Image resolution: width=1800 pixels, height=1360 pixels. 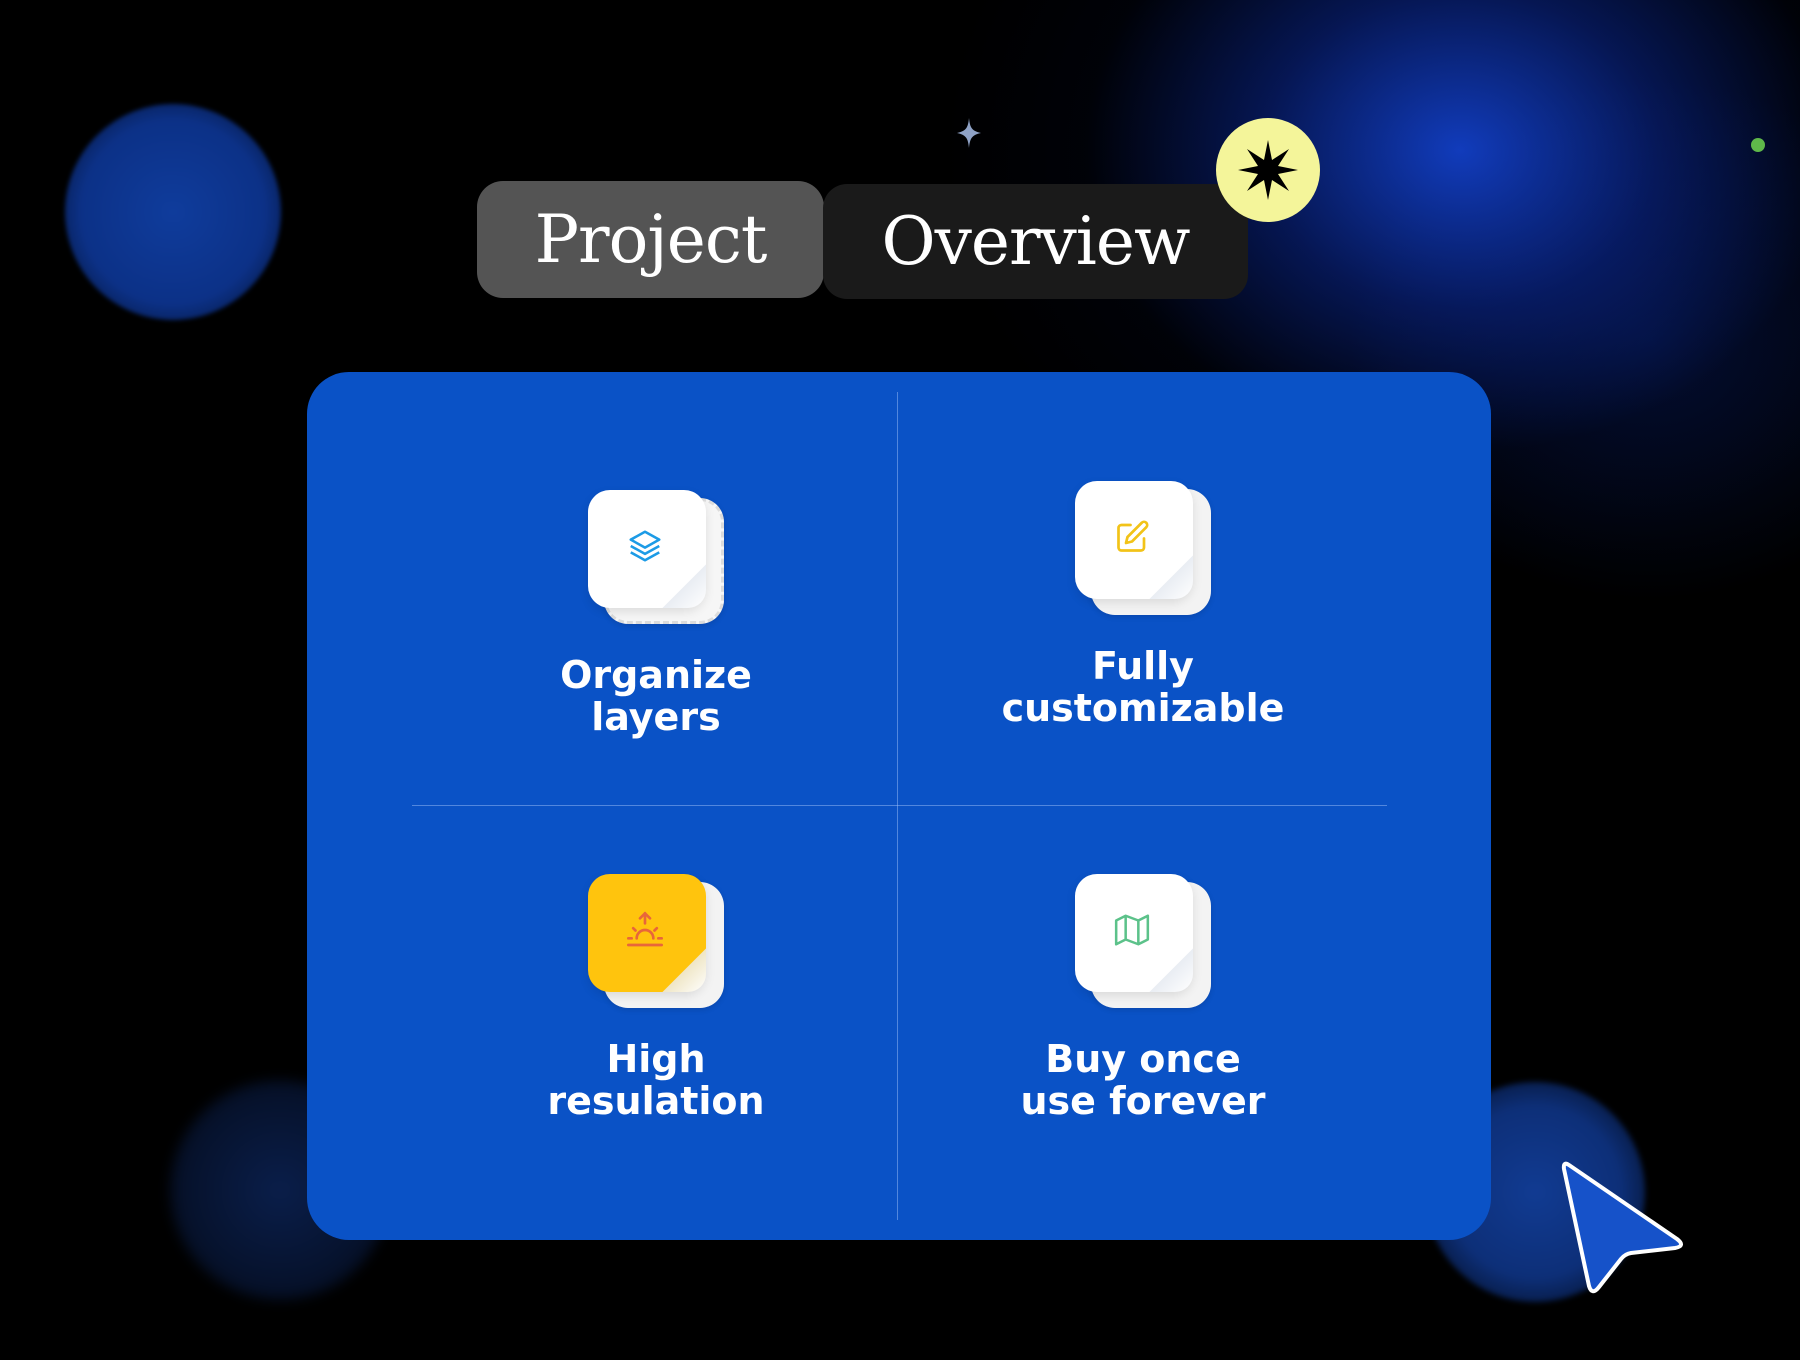 What do you see at coordinates (173, 212) in the screenshot?
I see `decorative-orb` at bounding box center [173, 212].